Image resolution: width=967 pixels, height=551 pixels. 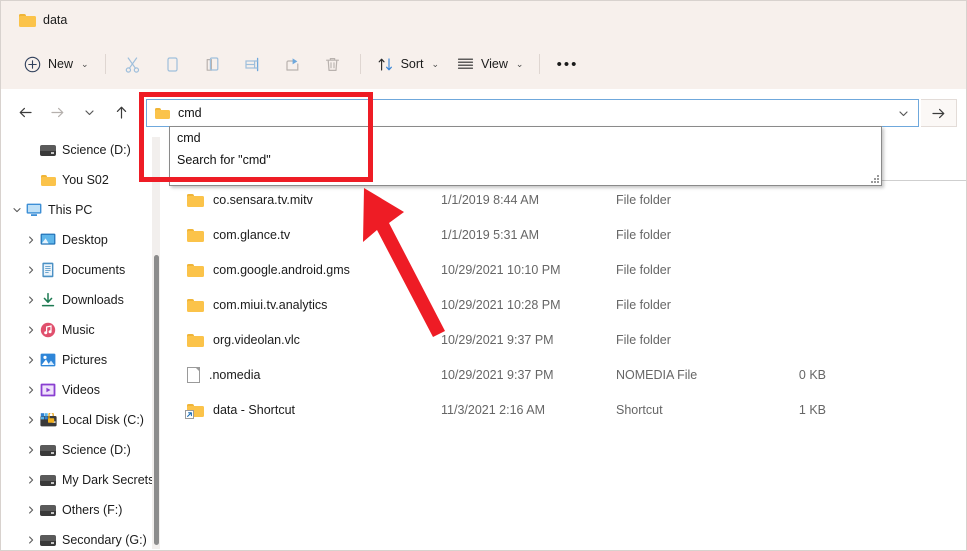 I want to click on sidebar-item-downloads: Downloads, so click(x=81, y=300).